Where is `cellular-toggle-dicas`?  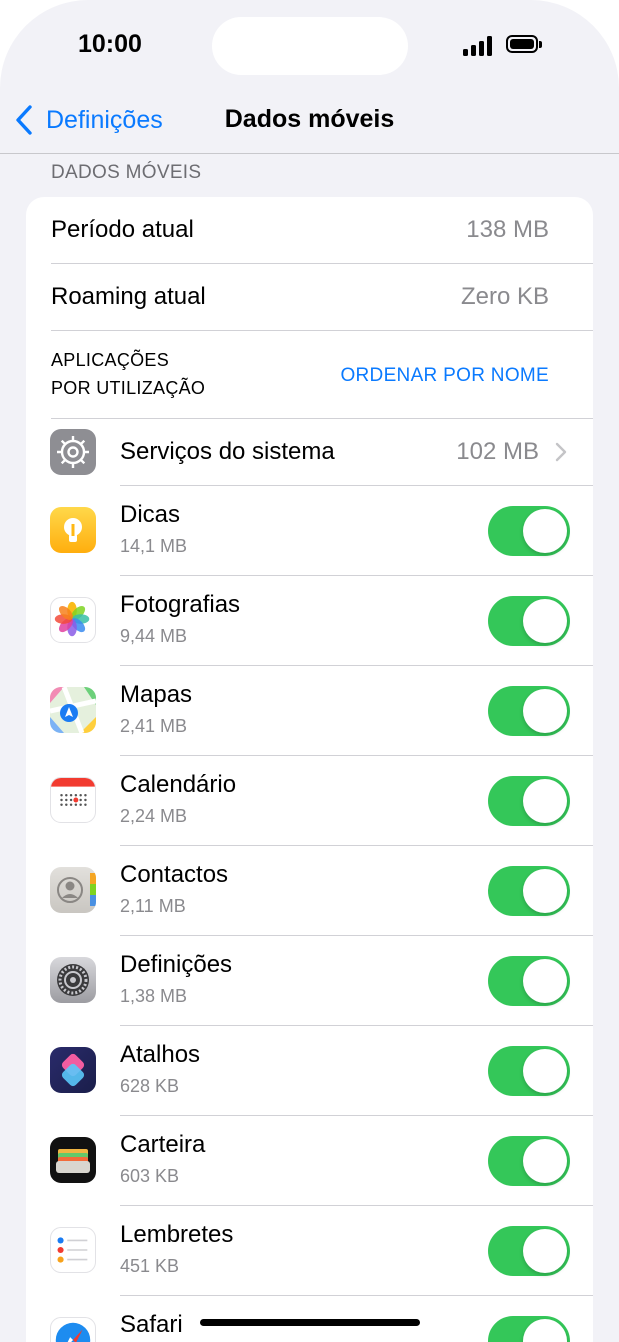 cellular-toggle-dicas is located at coordinates (529, 531).